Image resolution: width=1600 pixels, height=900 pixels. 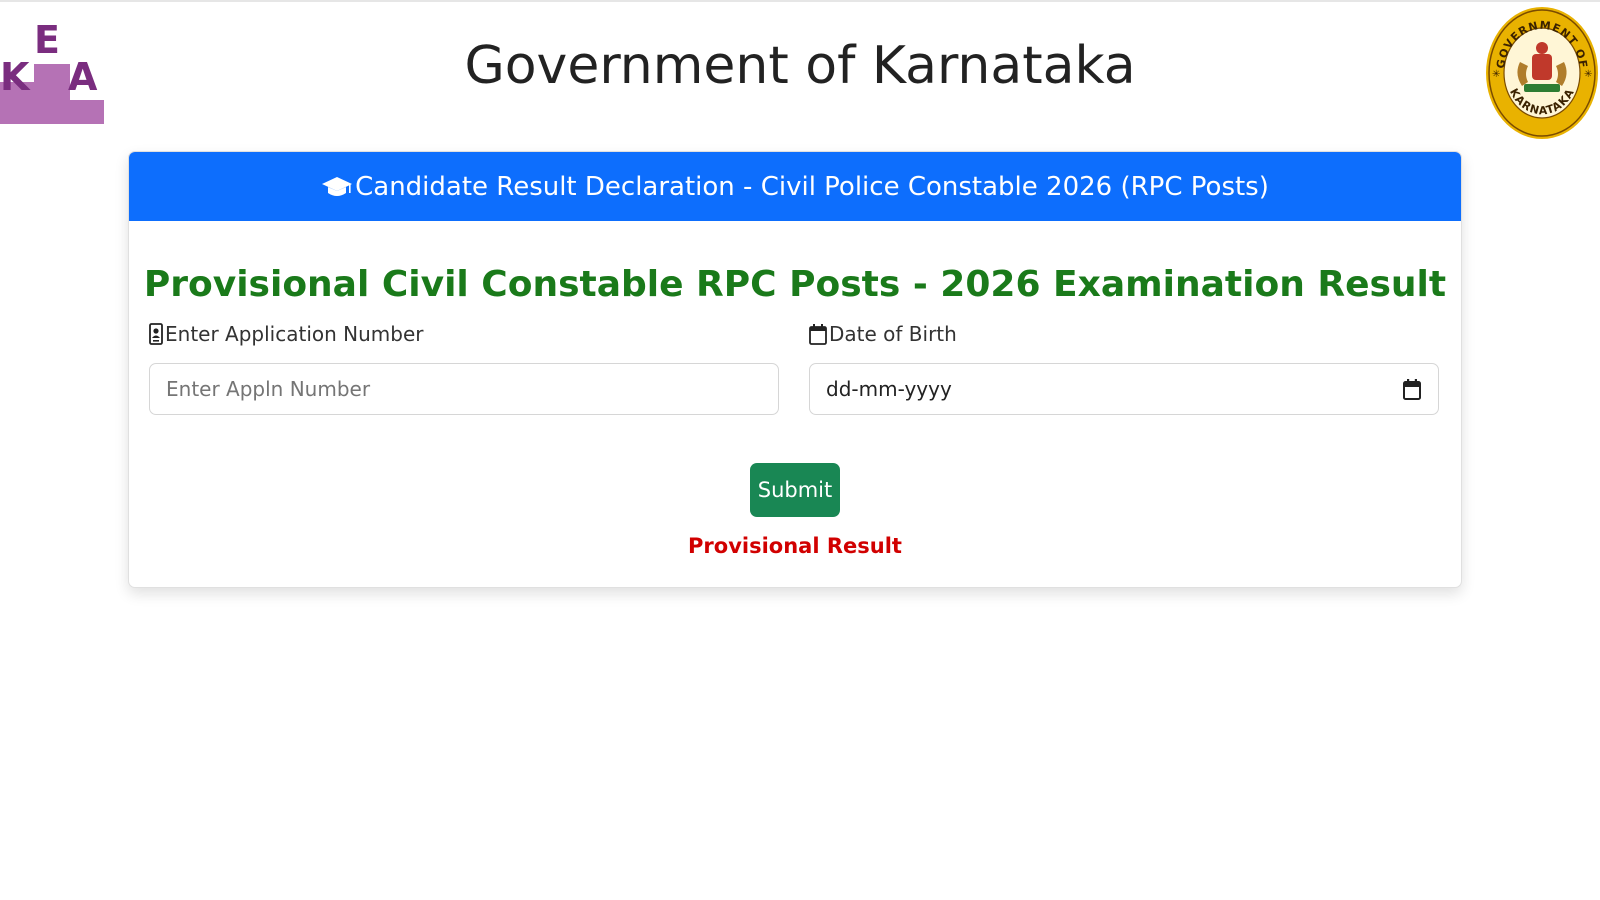 I want to click on application-number-label-text: Enter Application Number, so click(x=294, y=334).